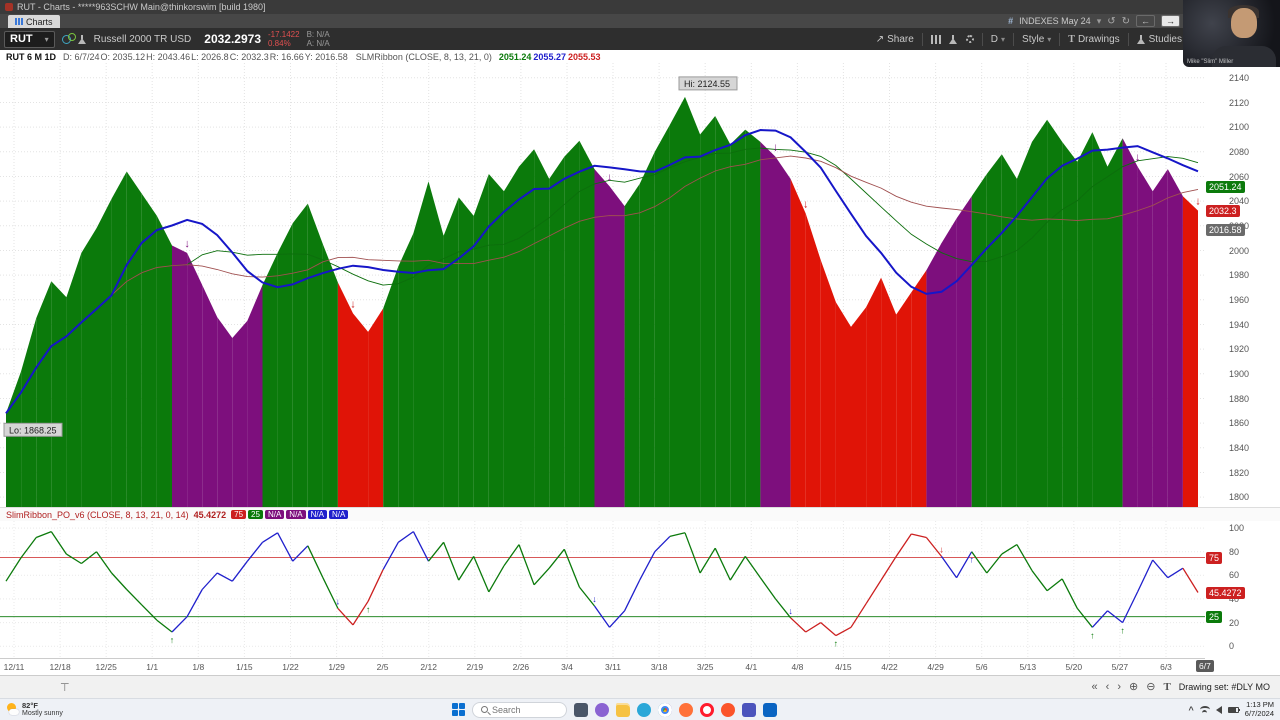 The width and height of the screenshot is (1280, 720). What do you see at coordinates (1239, 275) in the screenshot?
I see `price-axis-label: 1980` at bounding box center [1239, 275].